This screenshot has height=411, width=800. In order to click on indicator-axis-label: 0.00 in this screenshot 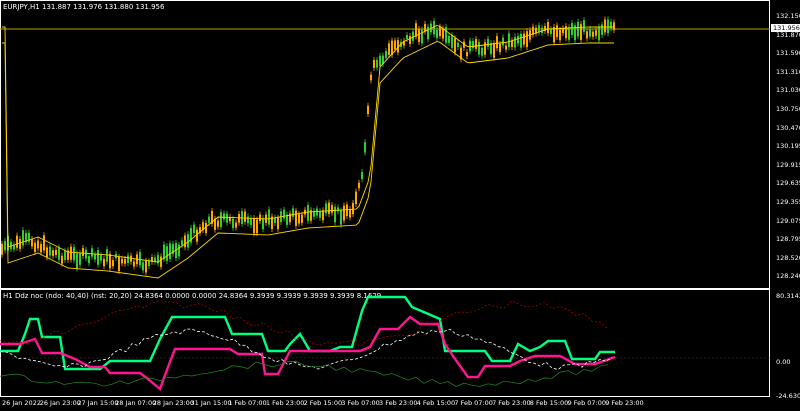, I will do `click(783, 362)`.